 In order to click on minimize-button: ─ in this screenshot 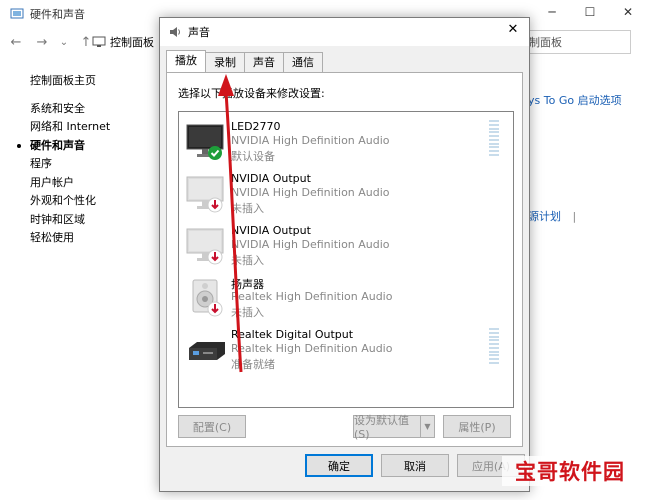, I will do `click(552, 12)`.